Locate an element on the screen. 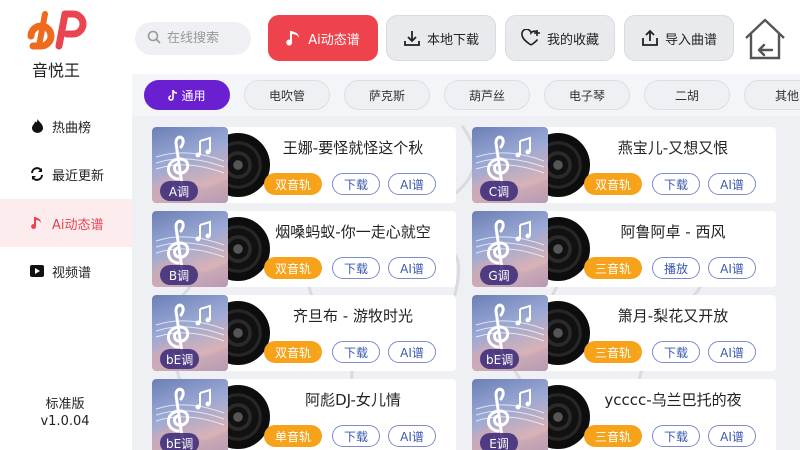 The width and height of the screenshot is (800, 450). category-chip-keyboard: 电子琴 is located at coordinates (587, 95).